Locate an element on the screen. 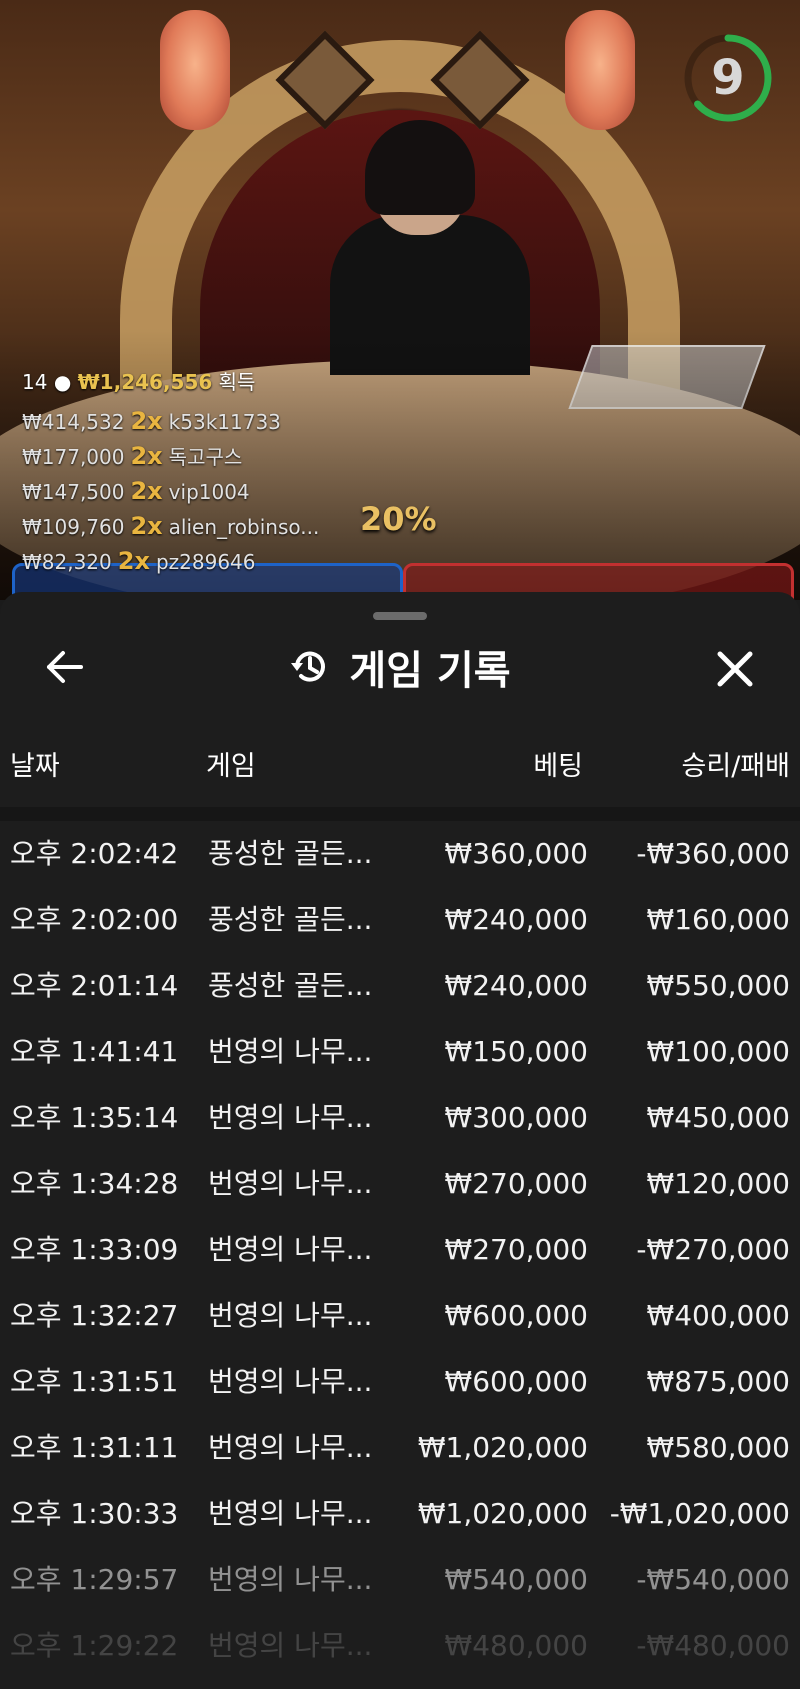 This screenshot has width=800, height=1689. history-row: 오후 2:02:00 풍성한 골든... ₩240,000 ₩160,000 is located at coordinates (400, 920).